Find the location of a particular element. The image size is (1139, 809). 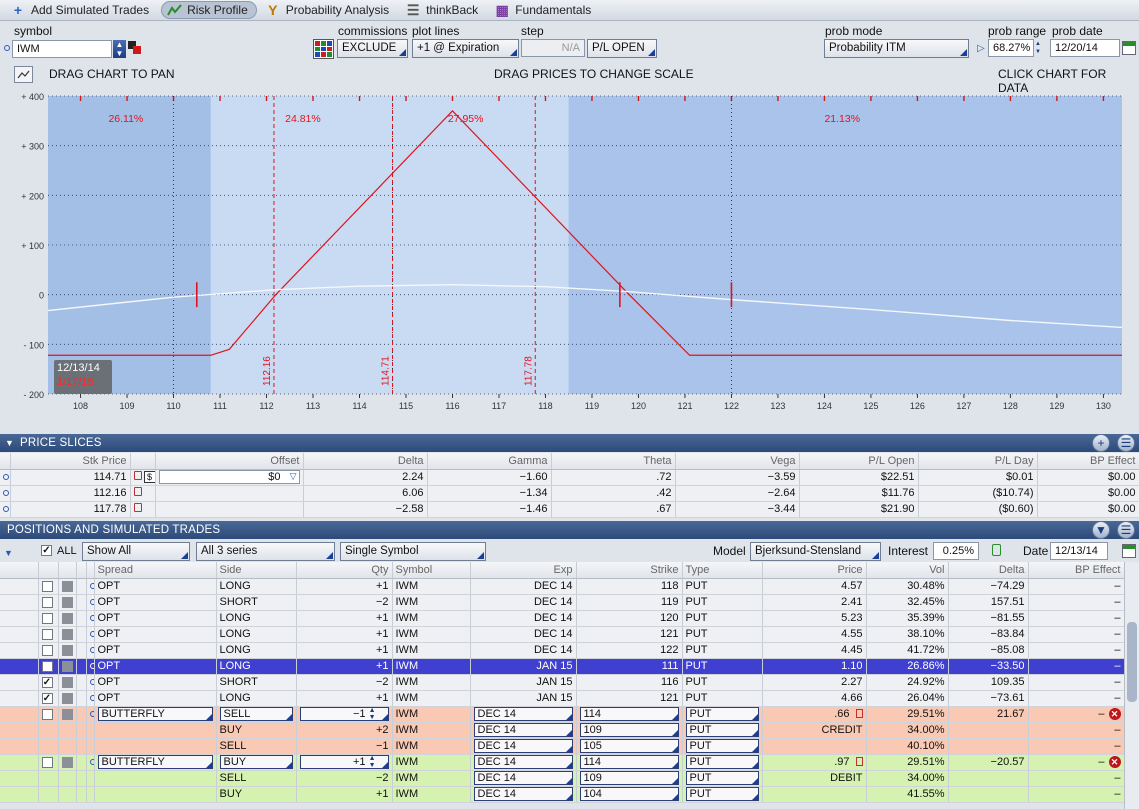

pl-open-select: P/L OPEN is located at coordinates (622, 48).